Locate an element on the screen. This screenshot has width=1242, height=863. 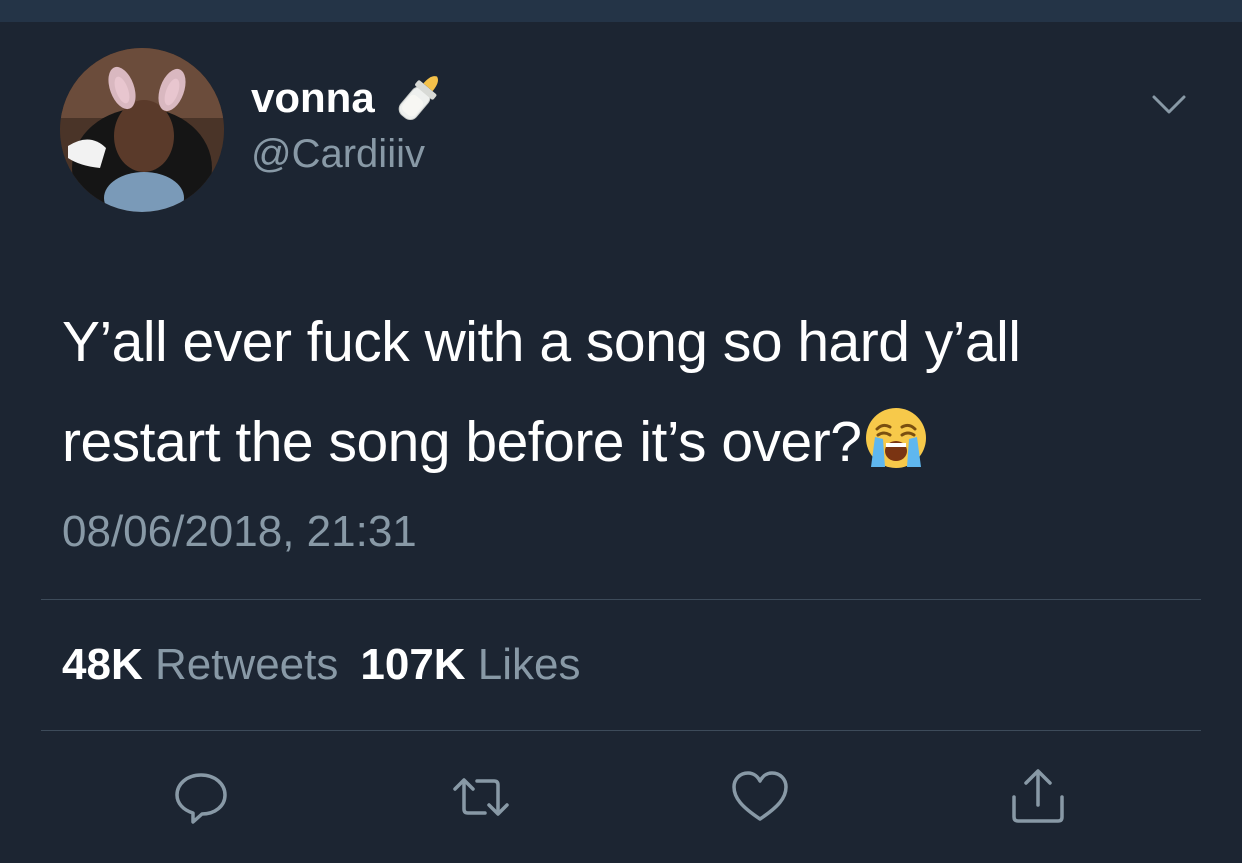
tweet-text-line-with-emoji: restart the song before it’s over? is located at coordinates (627, 442).